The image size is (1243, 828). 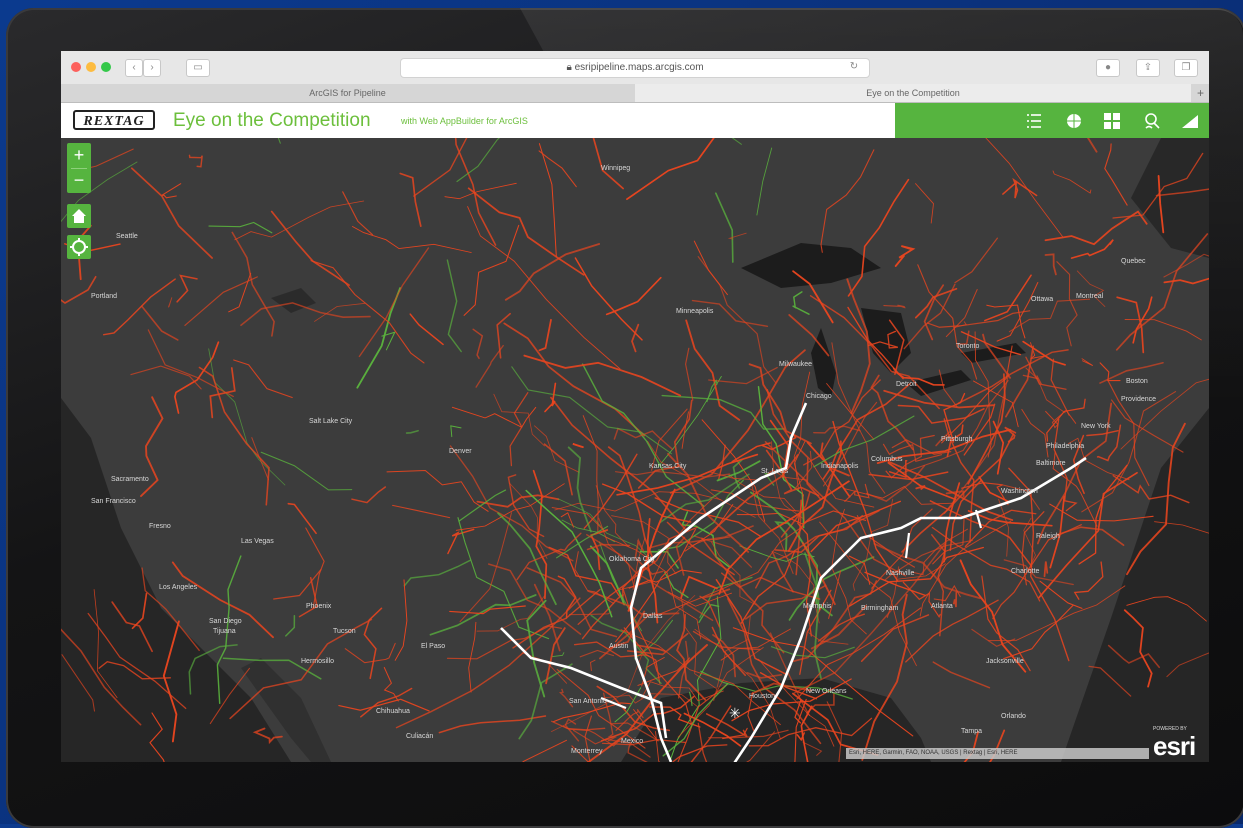 I want to click on esri-logo: esri, so click(x=1174, y=746).